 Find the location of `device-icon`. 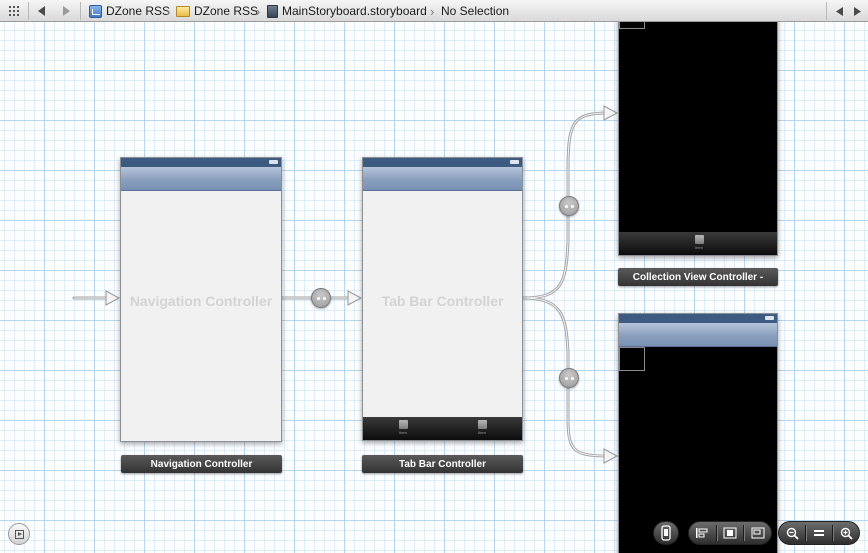

device-icon is located at coordinates (666, 533).